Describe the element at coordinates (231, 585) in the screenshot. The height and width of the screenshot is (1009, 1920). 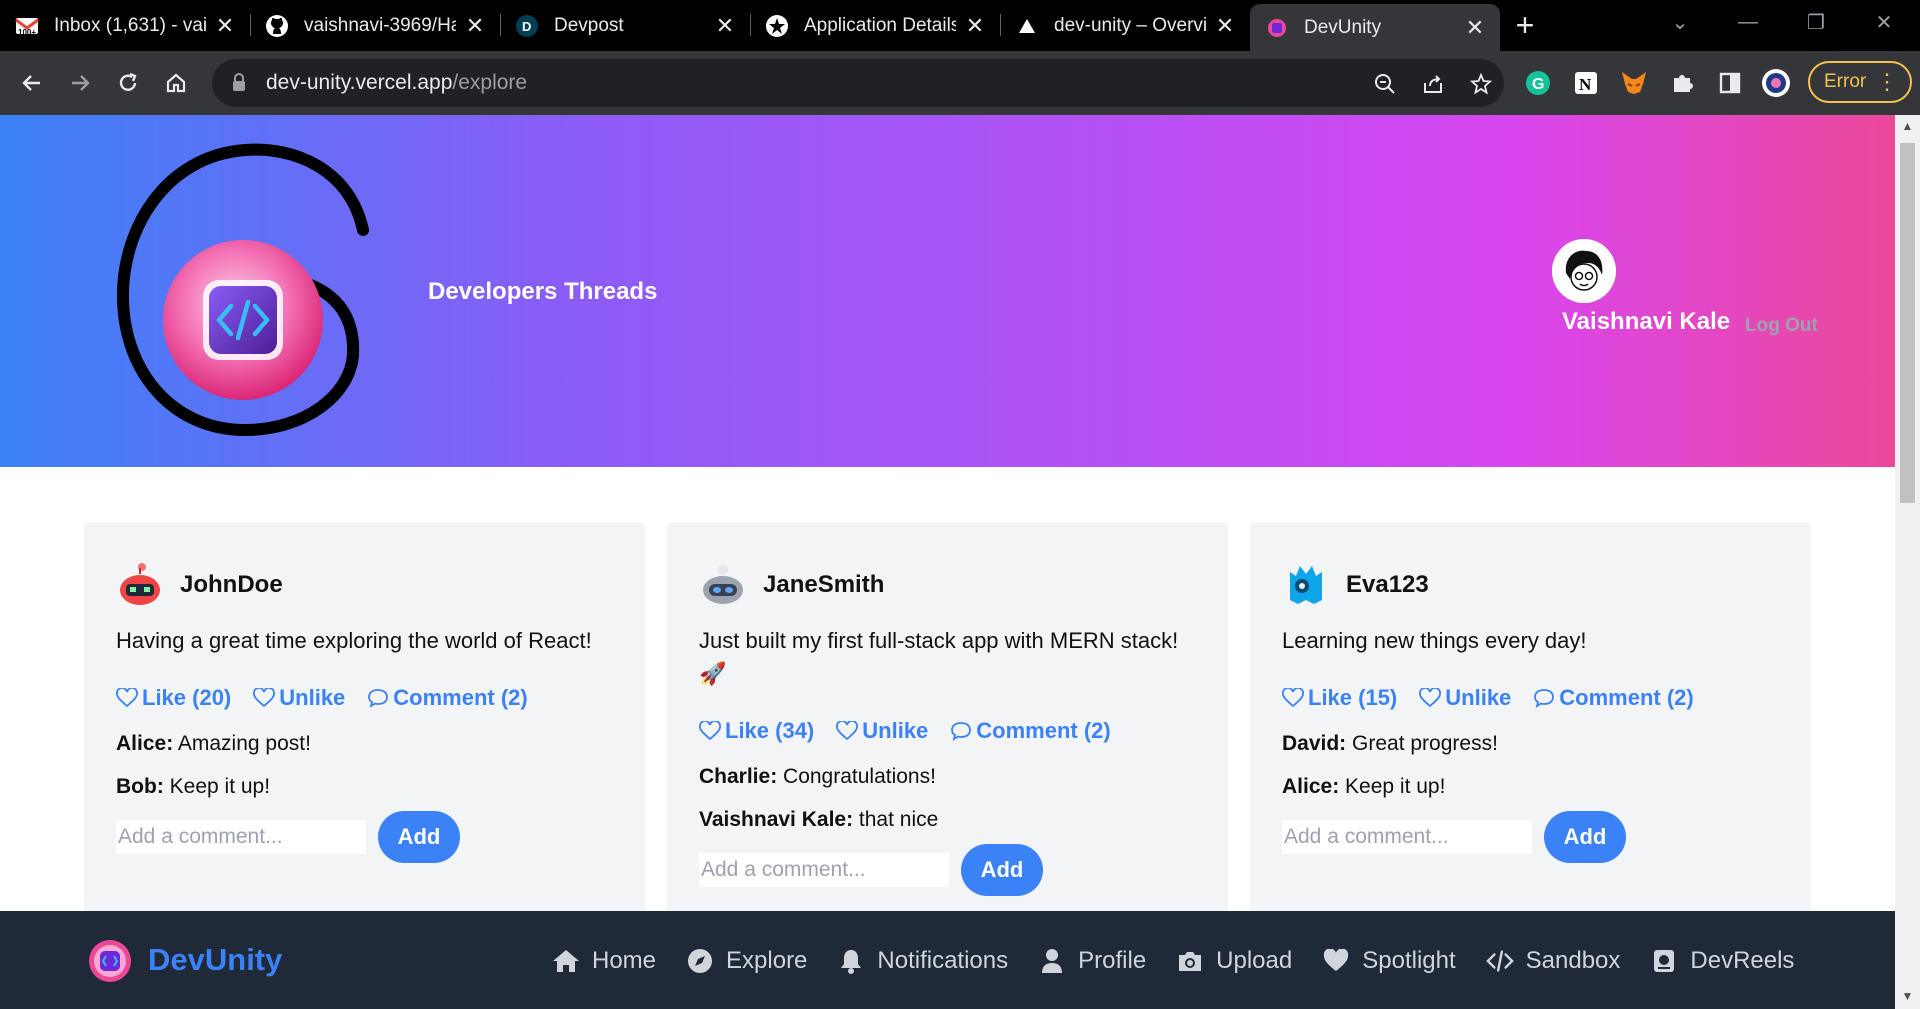
I see `post-author: JohnDoe` at that location.